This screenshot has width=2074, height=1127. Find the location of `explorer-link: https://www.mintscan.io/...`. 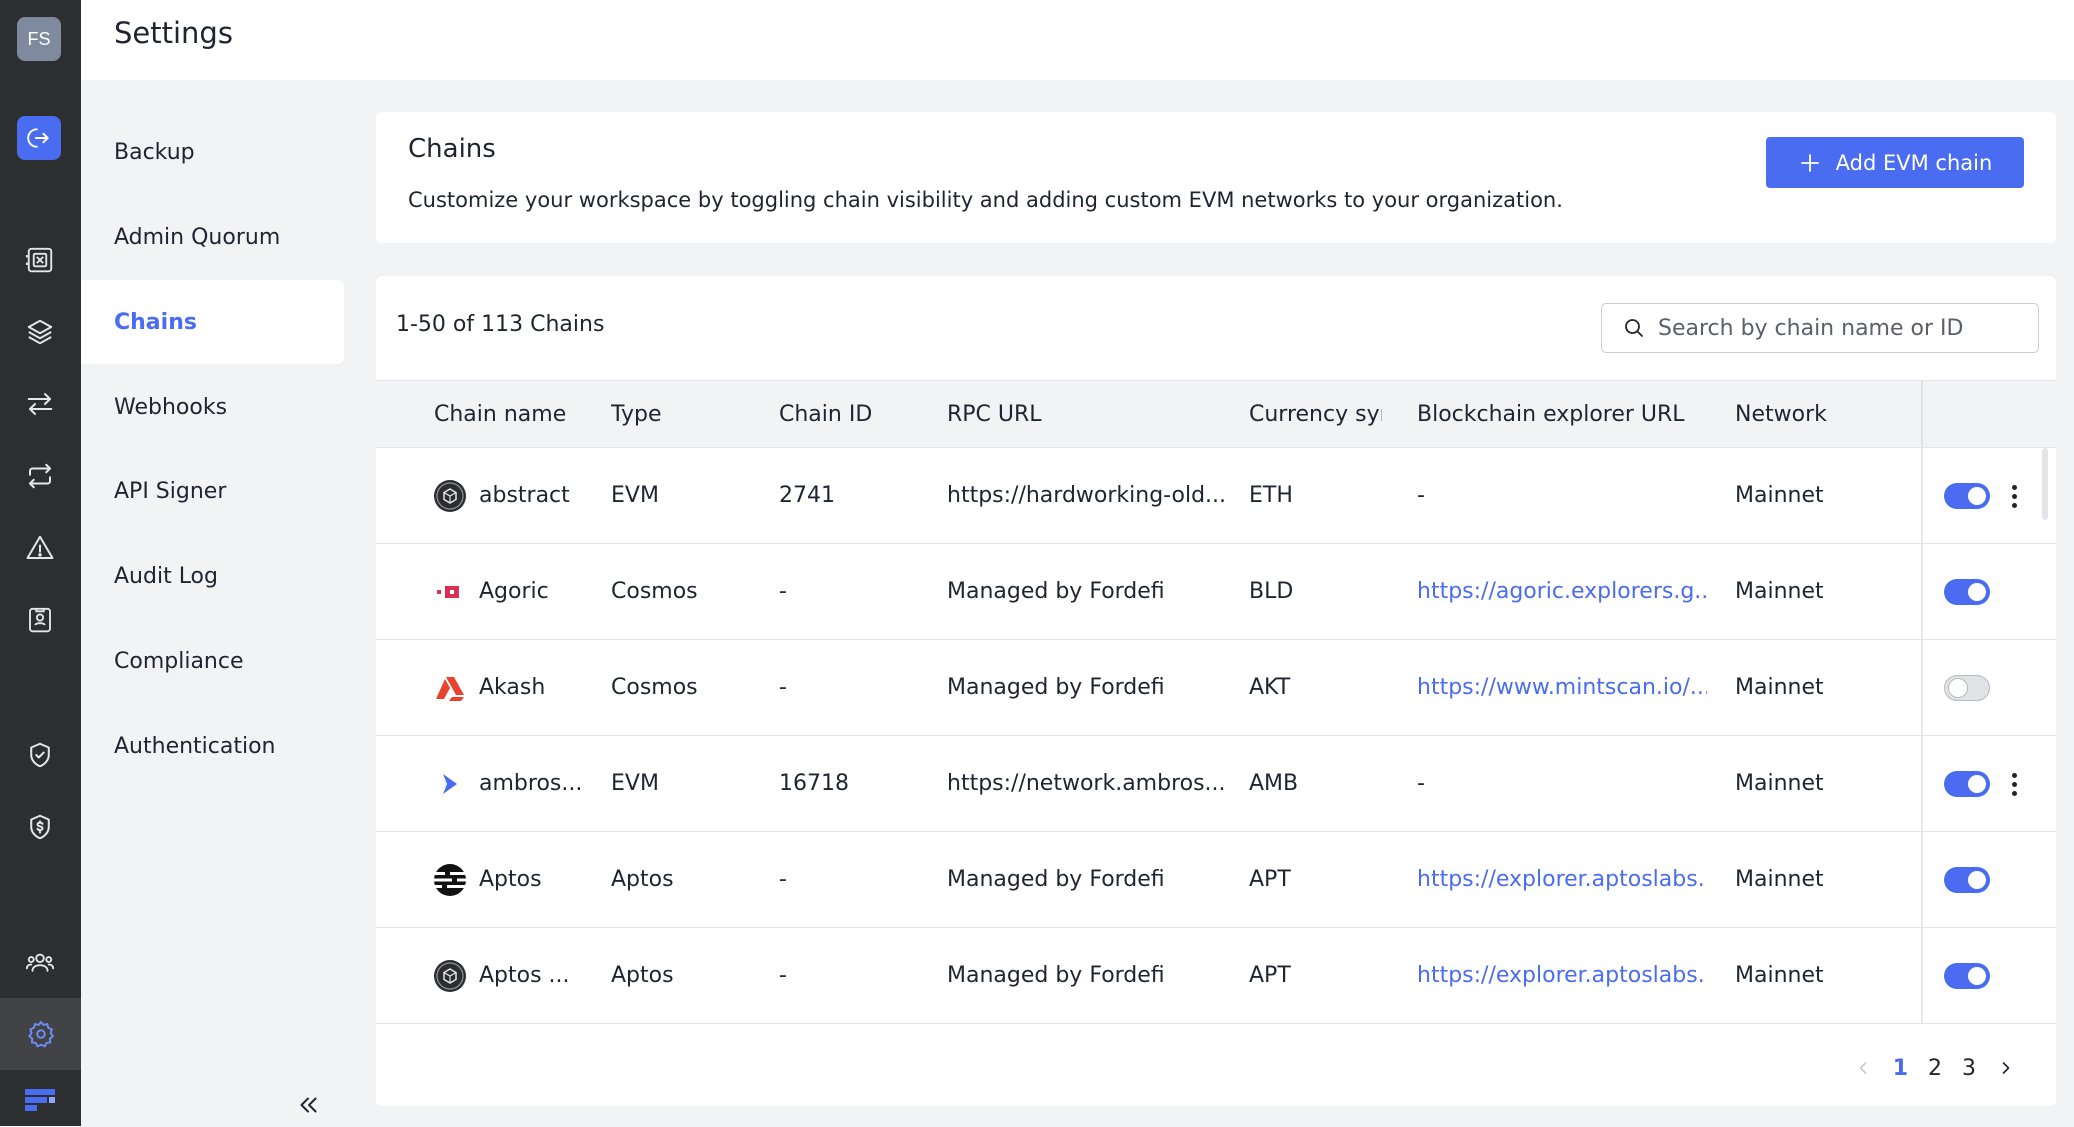

explorer-link: https://www.mintscan.io/... is located at coordinates (1562, 687).